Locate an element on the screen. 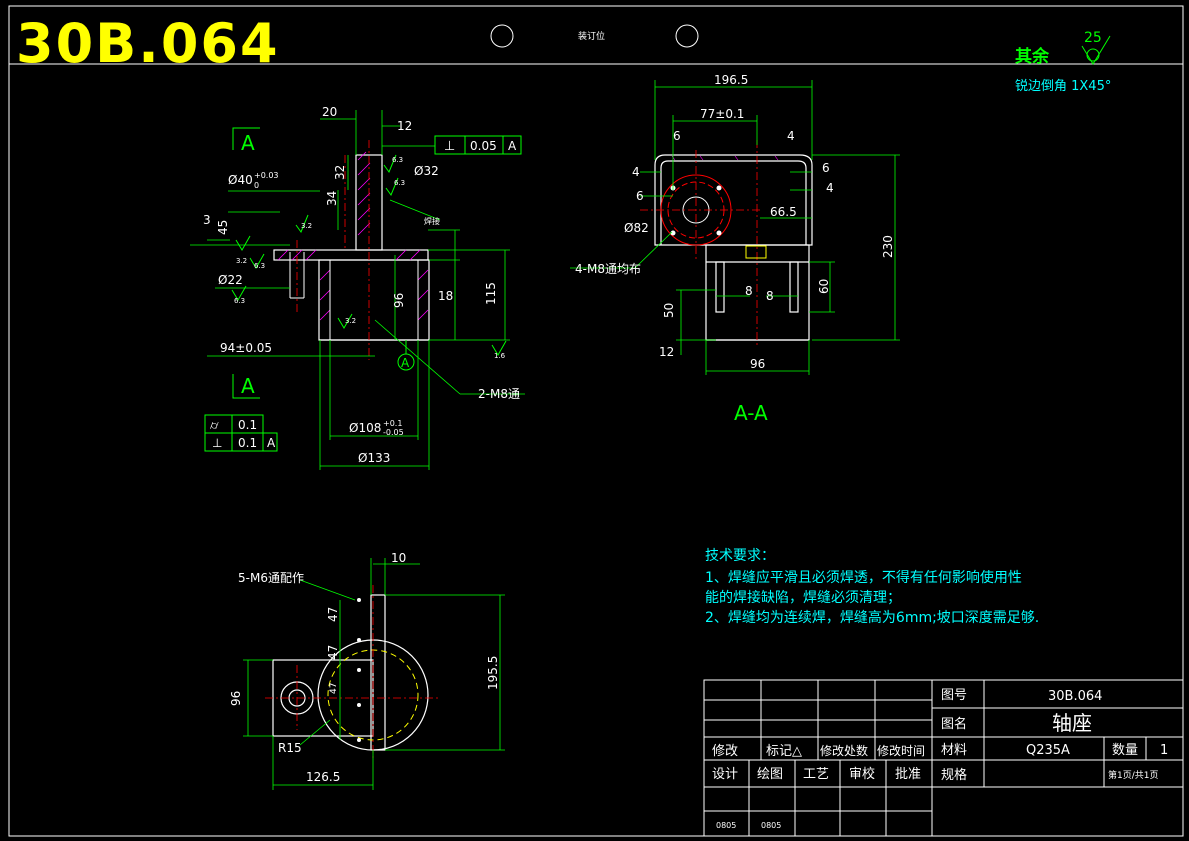 The width and height of the screenshot is (1189, 841). hole-note-4-m8: 4-M8通均布 is located at coordinates (608, 269).